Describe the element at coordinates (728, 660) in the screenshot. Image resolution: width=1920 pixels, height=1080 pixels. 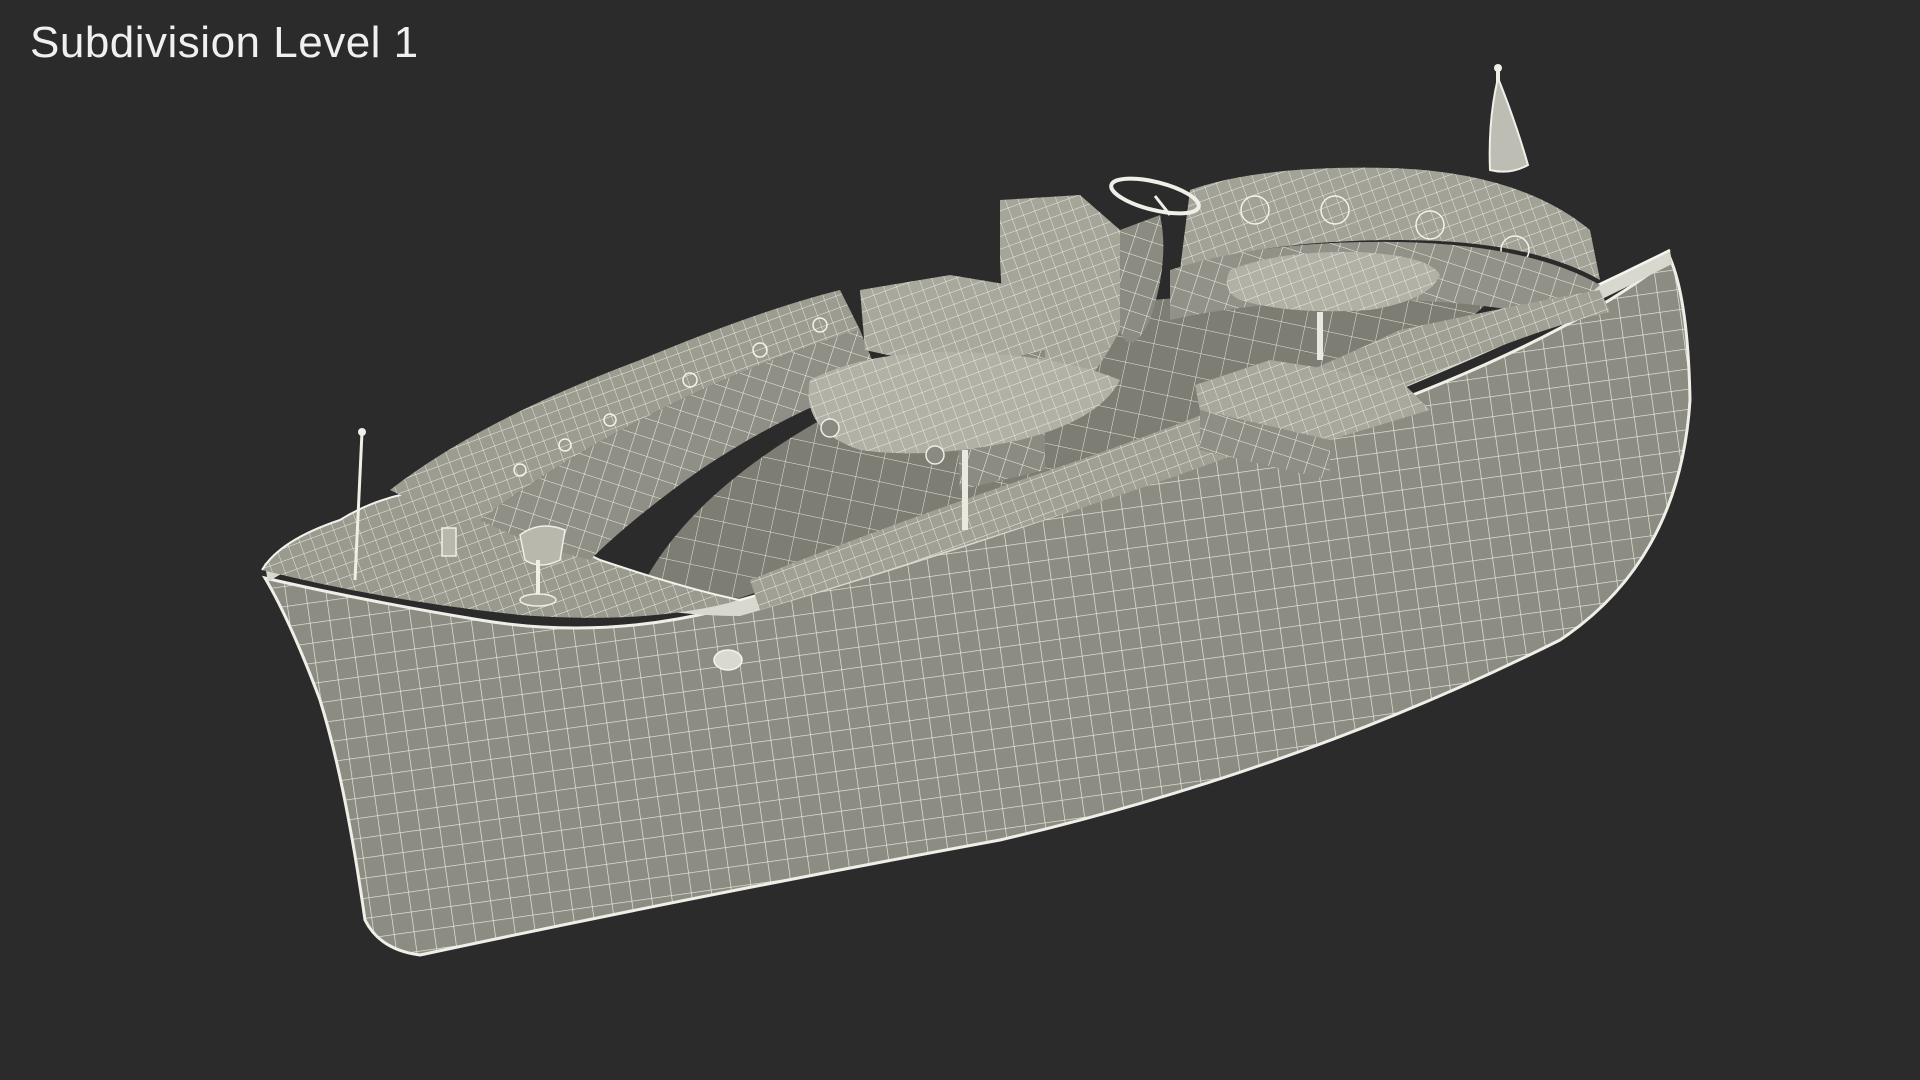
I see `hull-fender` at that location.